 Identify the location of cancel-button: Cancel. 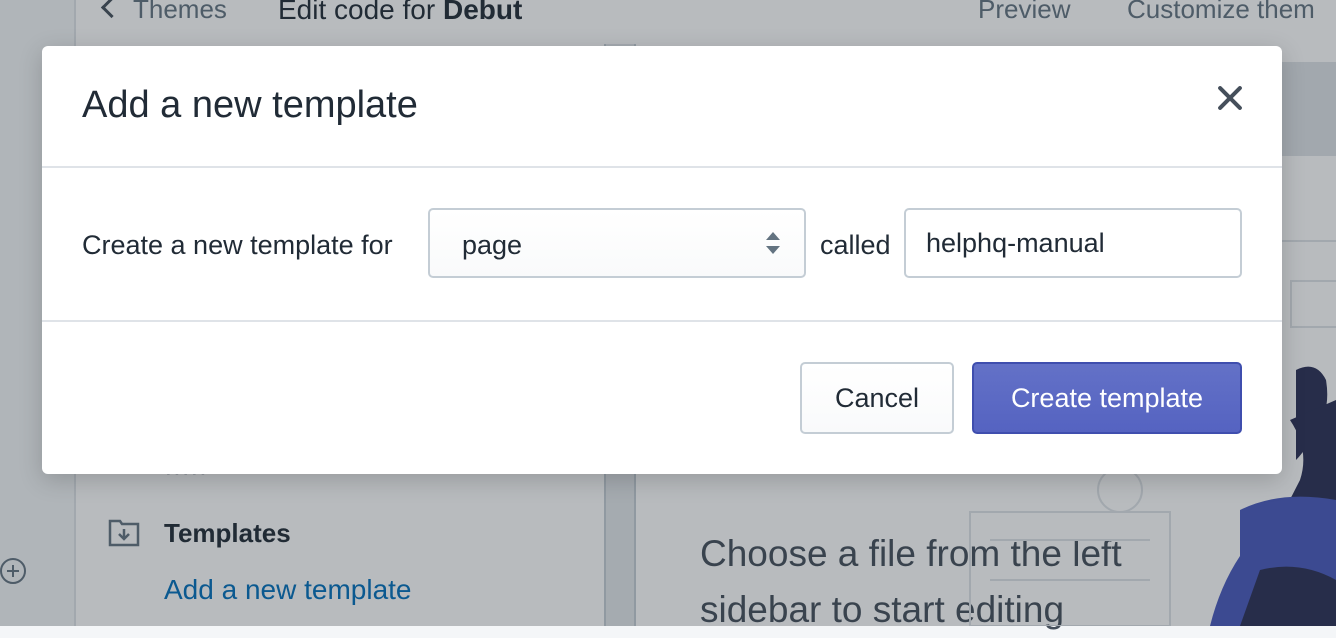
(877, 398).